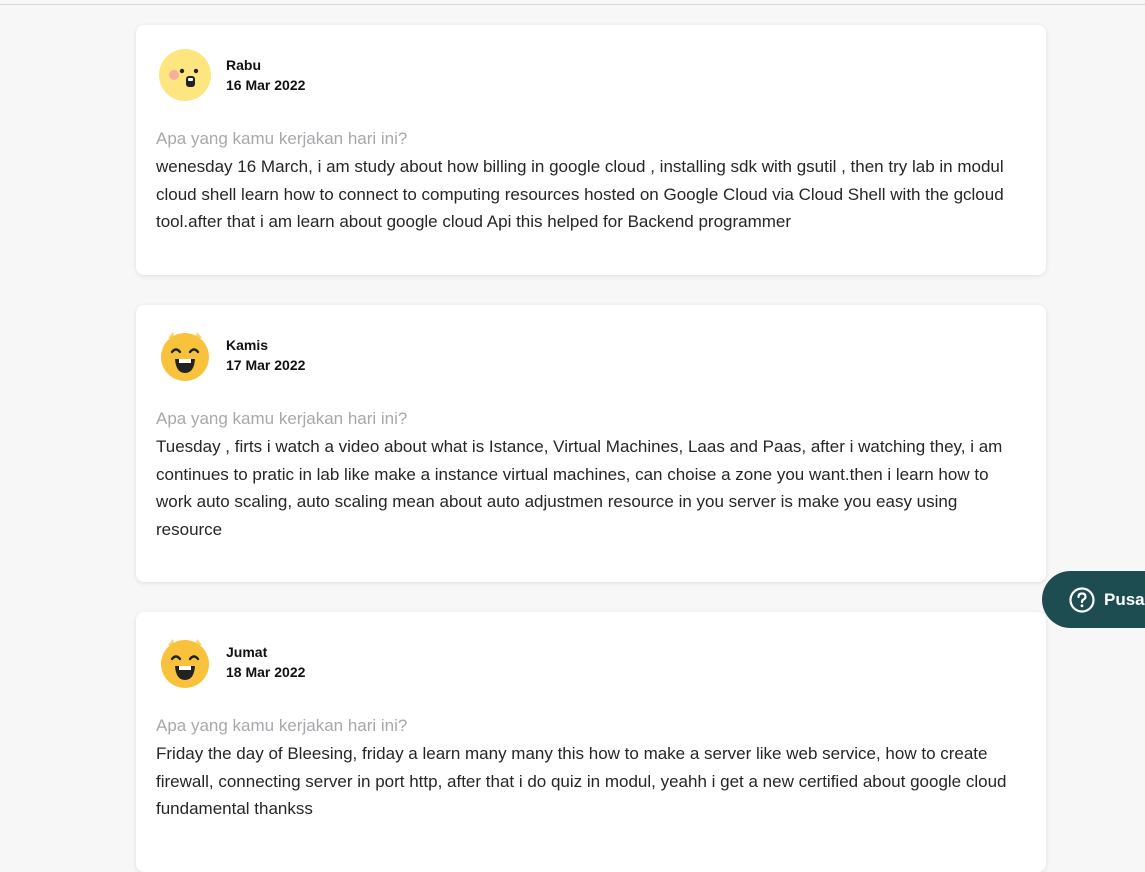 This screenshot has width=1145, height=872. What do you see at coordinates (591, 75) in the screenshot?
I see `entry-header: Rabu 16 Mar 2022` at bounding box center [591, 75].